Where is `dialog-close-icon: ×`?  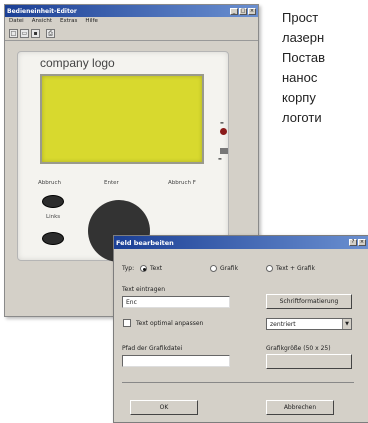
dialog-close-icon: × is located at coordinates (362, 242).